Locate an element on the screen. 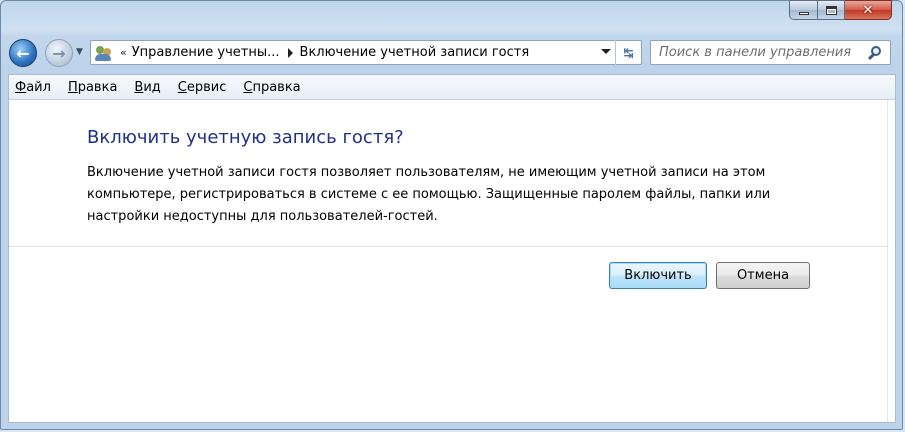 The image size is (905, 432). breadcrumb-separator-icon is located at coordinates (290, 52).